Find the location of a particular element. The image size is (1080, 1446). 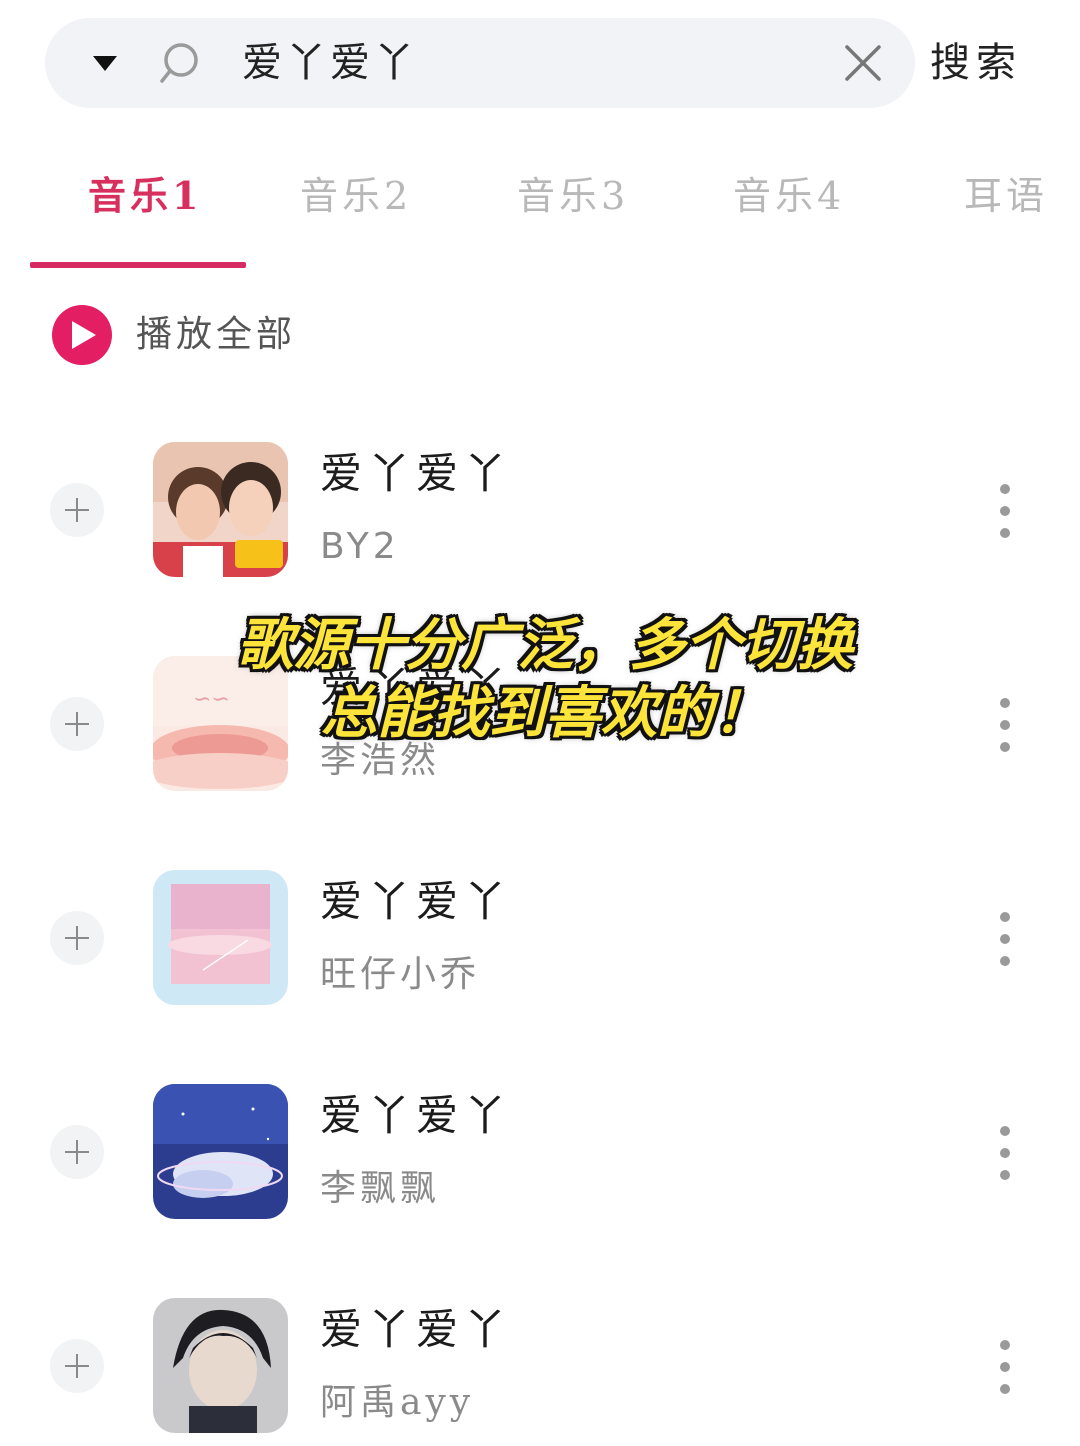

caption-line-2: 总能找到喜欢的！ is located at coordinates (545, 713).